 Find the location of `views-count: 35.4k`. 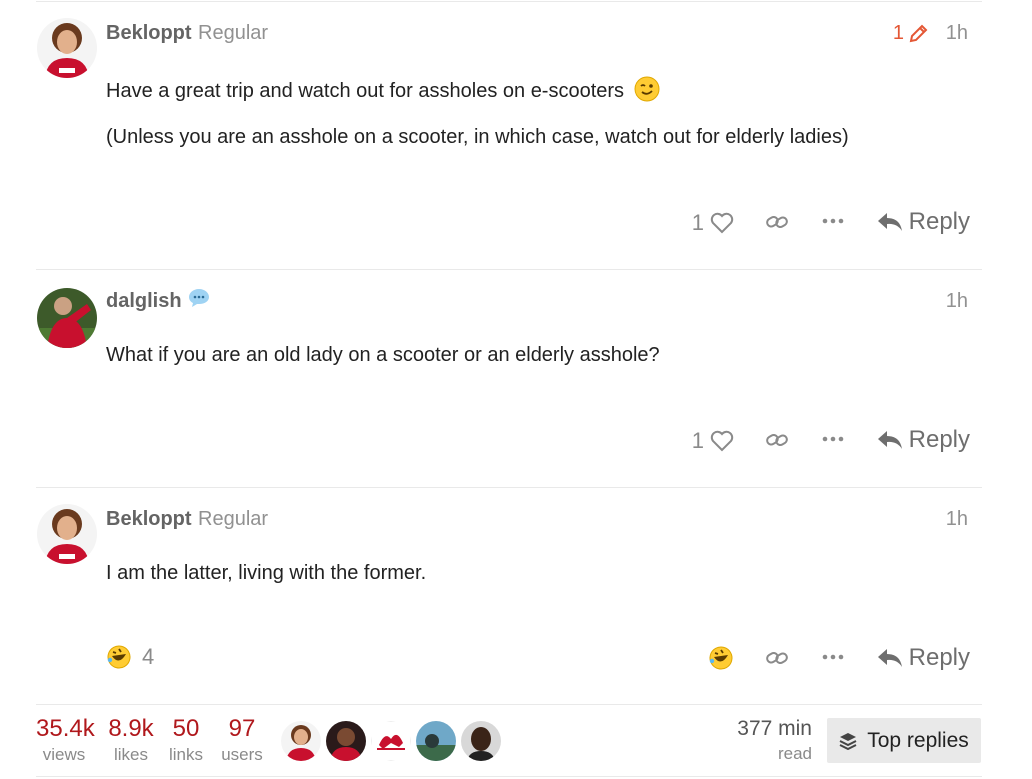

views-count: 35.4k is located at coordinates (65, 728).